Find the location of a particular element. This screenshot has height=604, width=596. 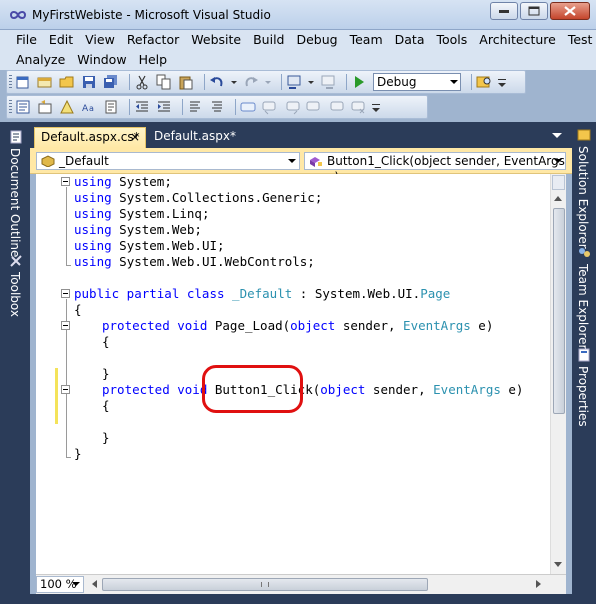

redo-icon is located at coordinates (251, 82).